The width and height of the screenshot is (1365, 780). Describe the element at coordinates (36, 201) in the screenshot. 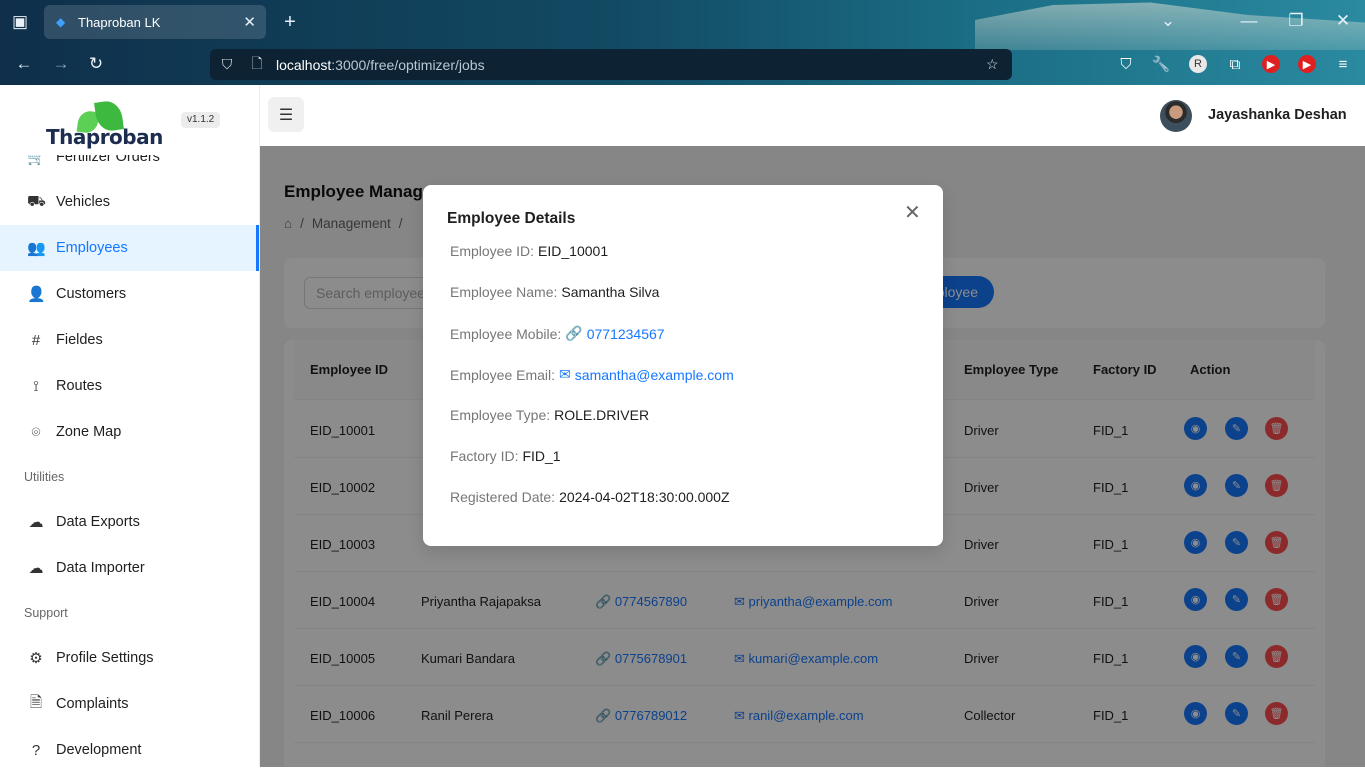

I see `car-icon: ⛟` at that location.